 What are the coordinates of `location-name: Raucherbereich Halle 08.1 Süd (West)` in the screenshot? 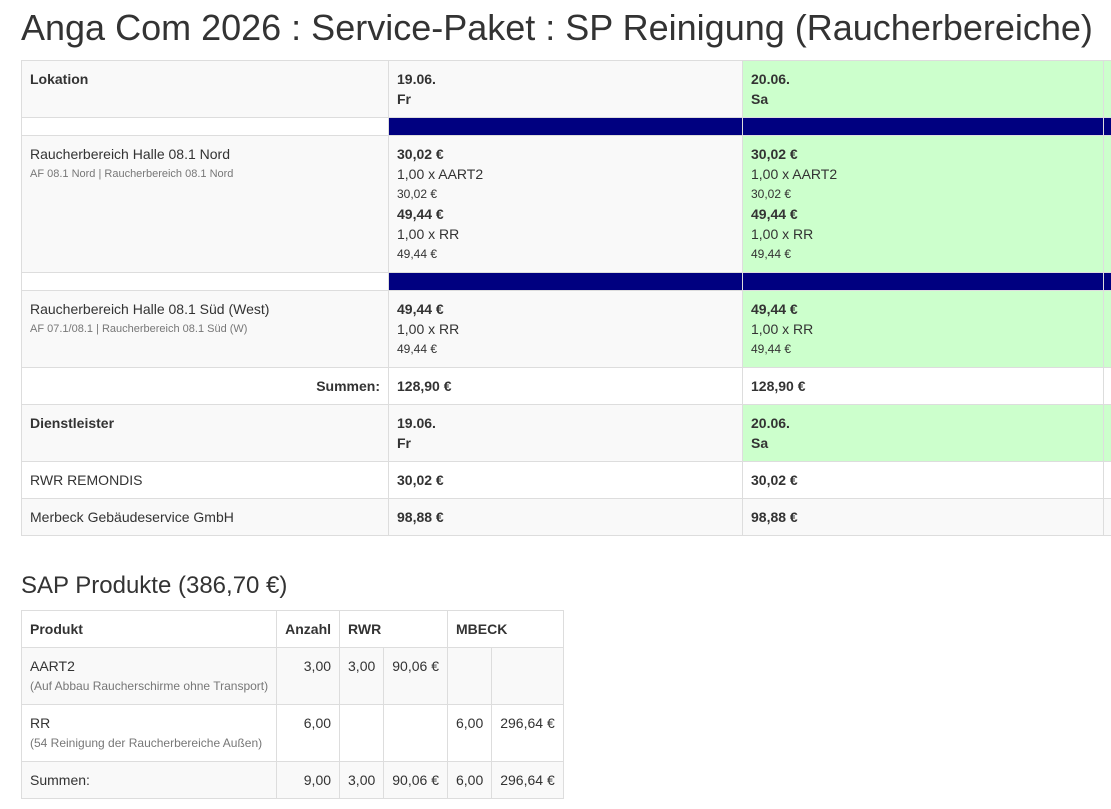 It's located at (150, 309).